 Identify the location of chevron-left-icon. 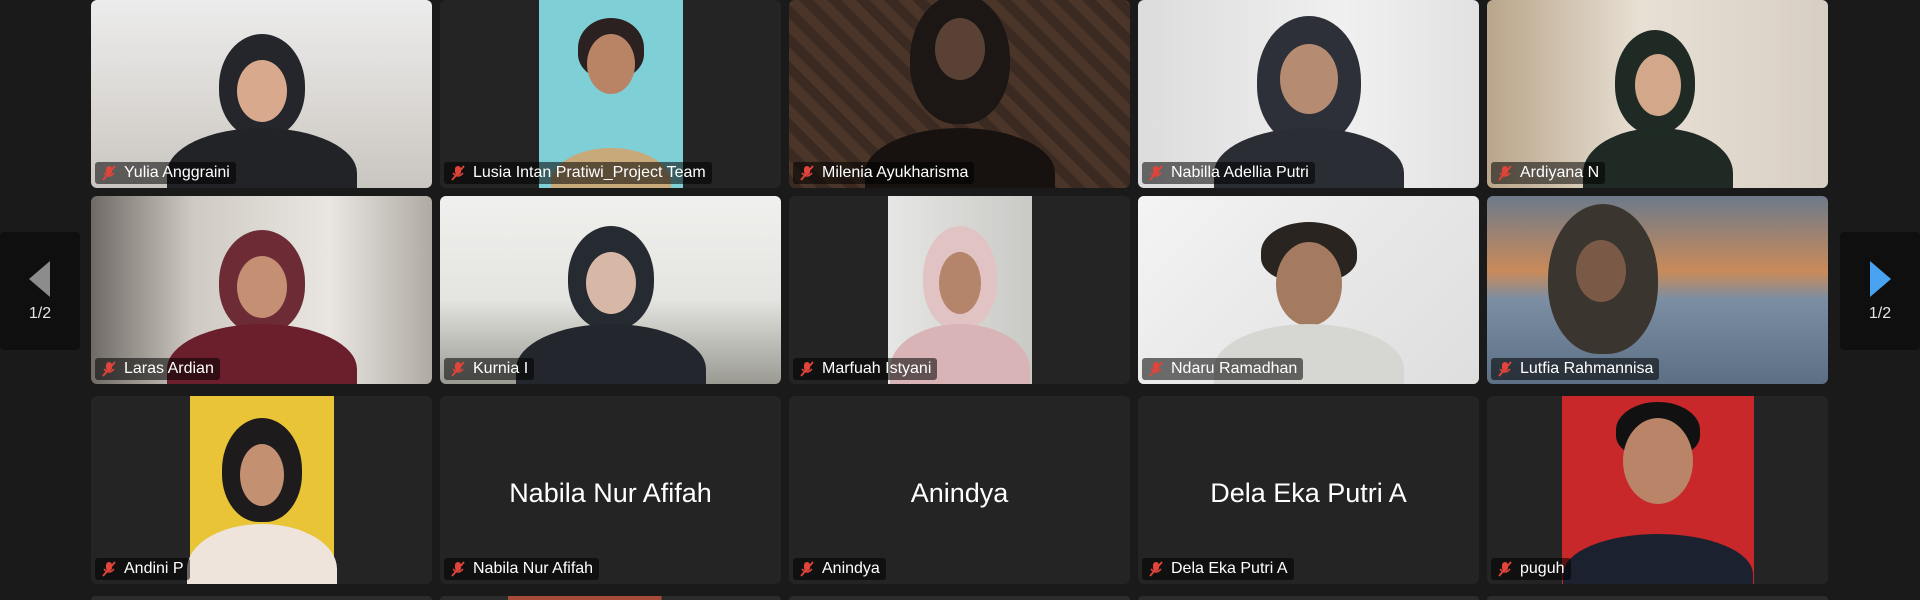
(39, 279).